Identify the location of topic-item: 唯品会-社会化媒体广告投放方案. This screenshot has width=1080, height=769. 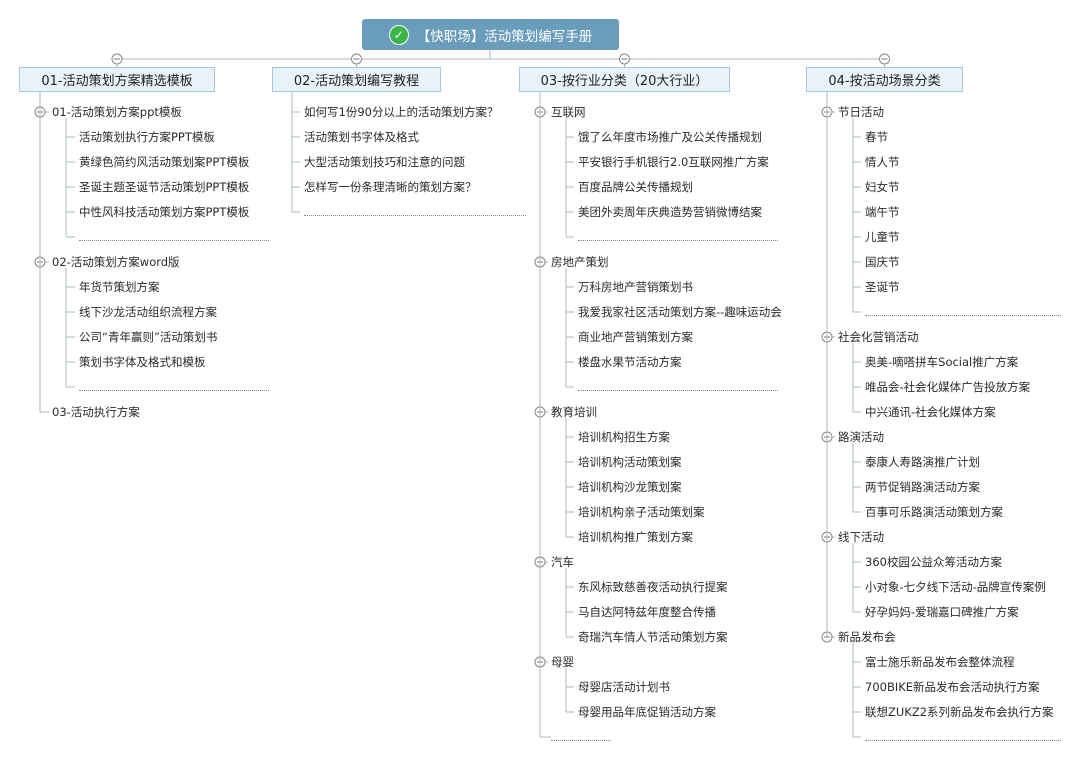
(947, 387).